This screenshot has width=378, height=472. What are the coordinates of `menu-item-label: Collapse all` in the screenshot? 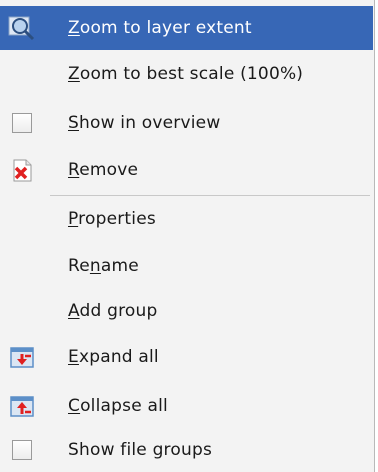 It's located at (118, 406).